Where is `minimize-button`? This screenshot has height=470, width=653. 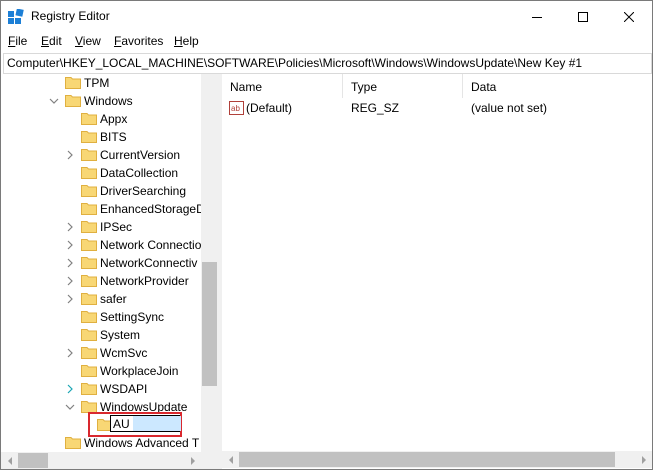
minimize-button is located at coordinates (537, 16).